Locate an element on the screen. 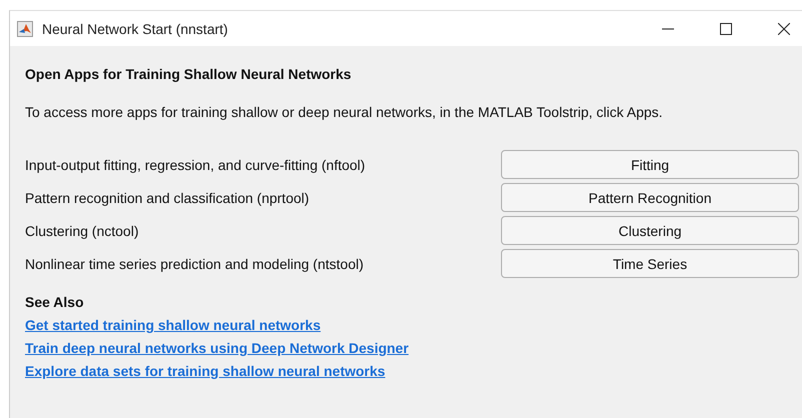 This screenshot has height=418, width=802. app-button: Fitting is located at coordinates (650, 164).